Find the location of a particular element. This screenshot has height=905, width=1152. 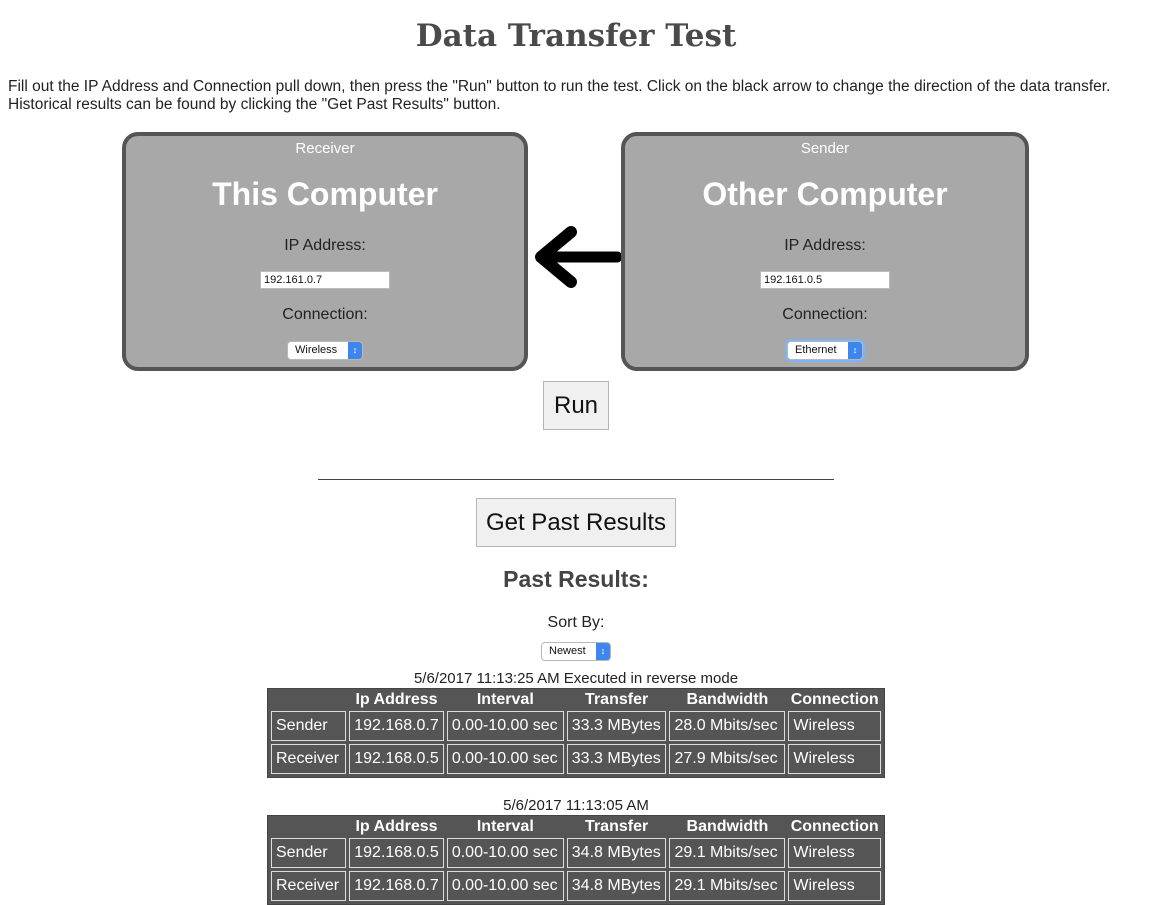

table-cell: 192.168.0.7 is located at coordinates (396, 726).